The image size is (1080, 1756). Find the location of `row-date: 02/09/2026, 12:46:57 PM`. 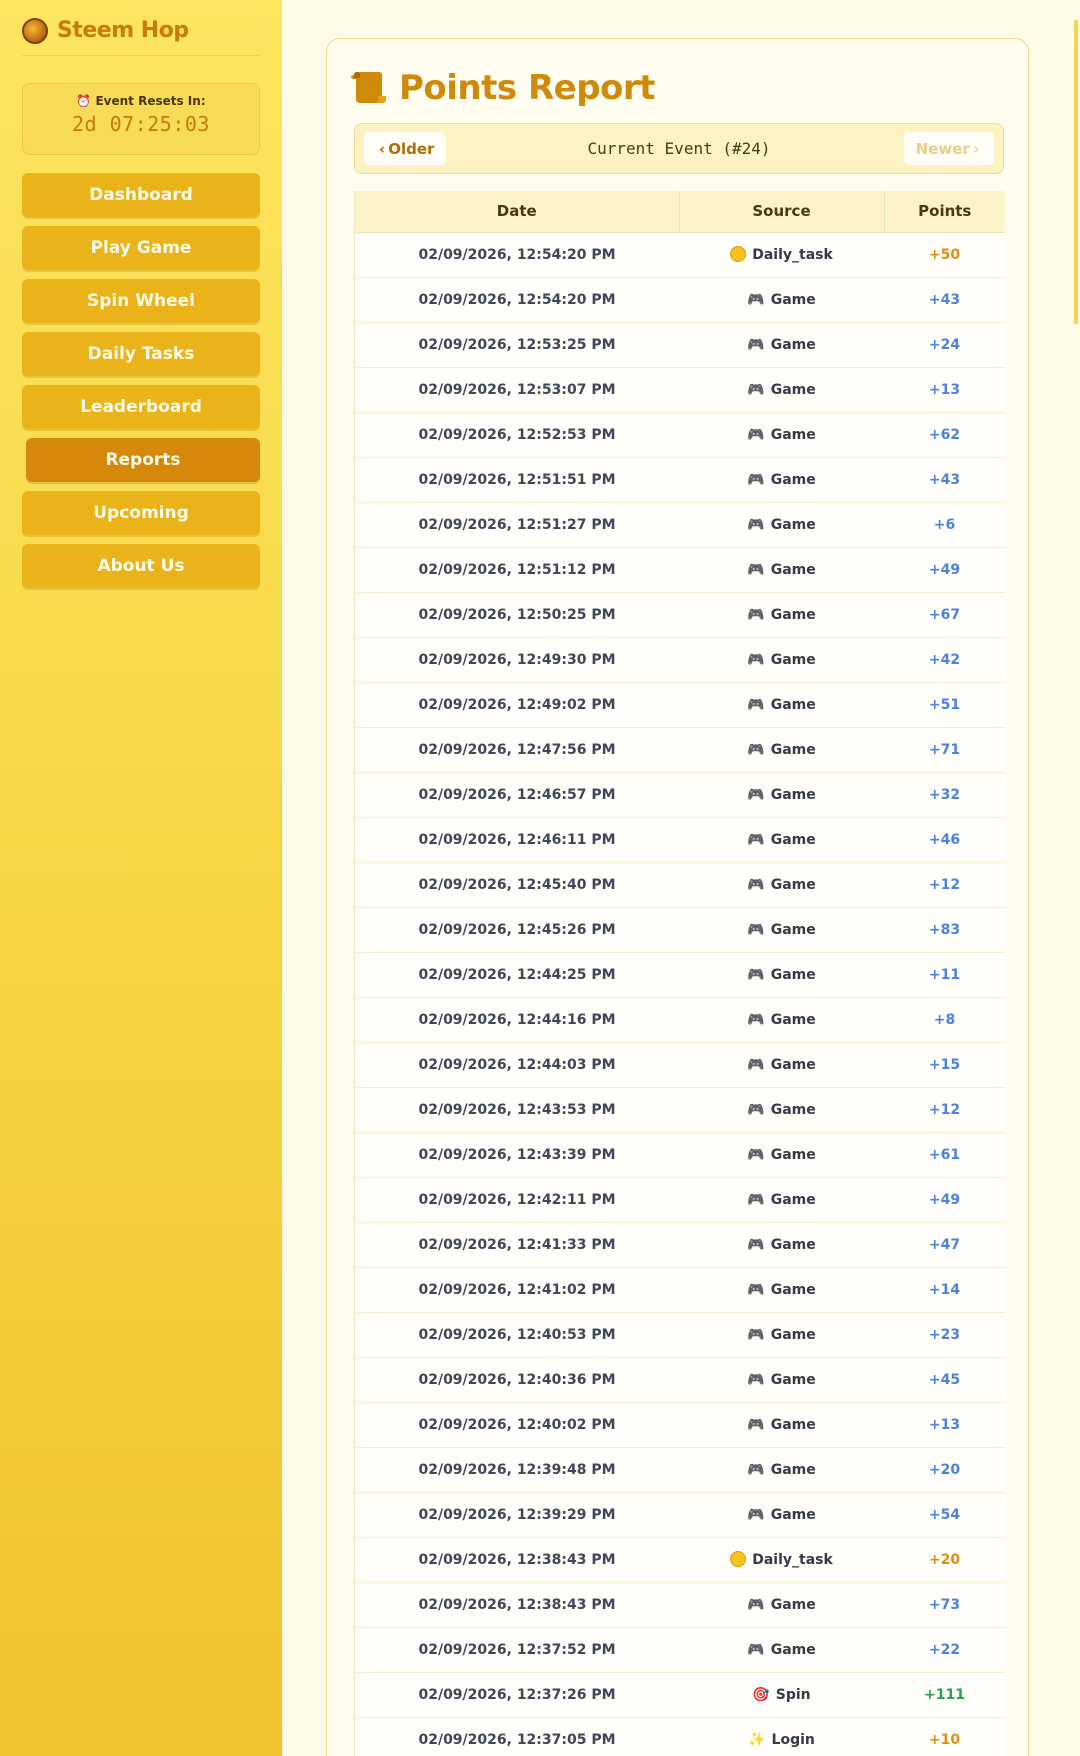

row-date: 02/09/2026, 12:46:57 PM is located at coordinates (517, 795).